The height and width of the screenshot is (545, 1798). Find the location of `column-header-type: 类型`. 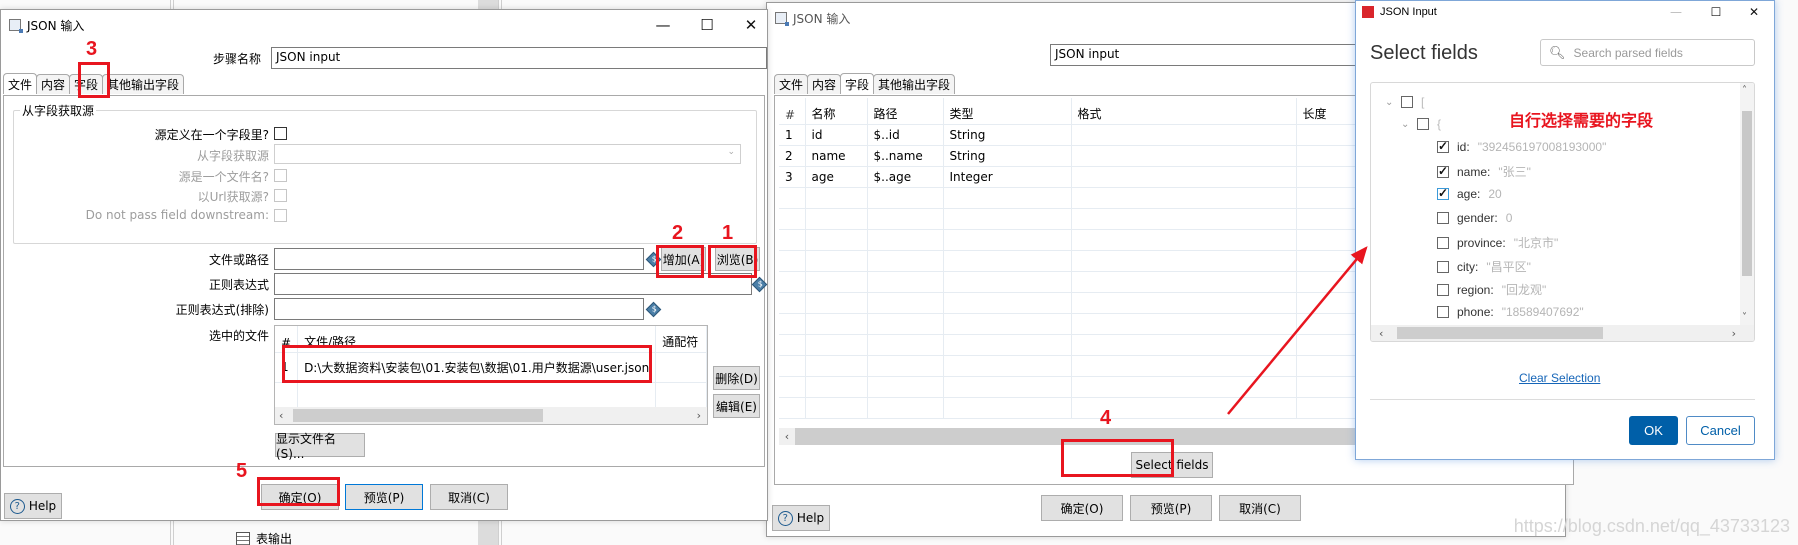

column-header-type: 类型 is located at coordinates (1007, 111).